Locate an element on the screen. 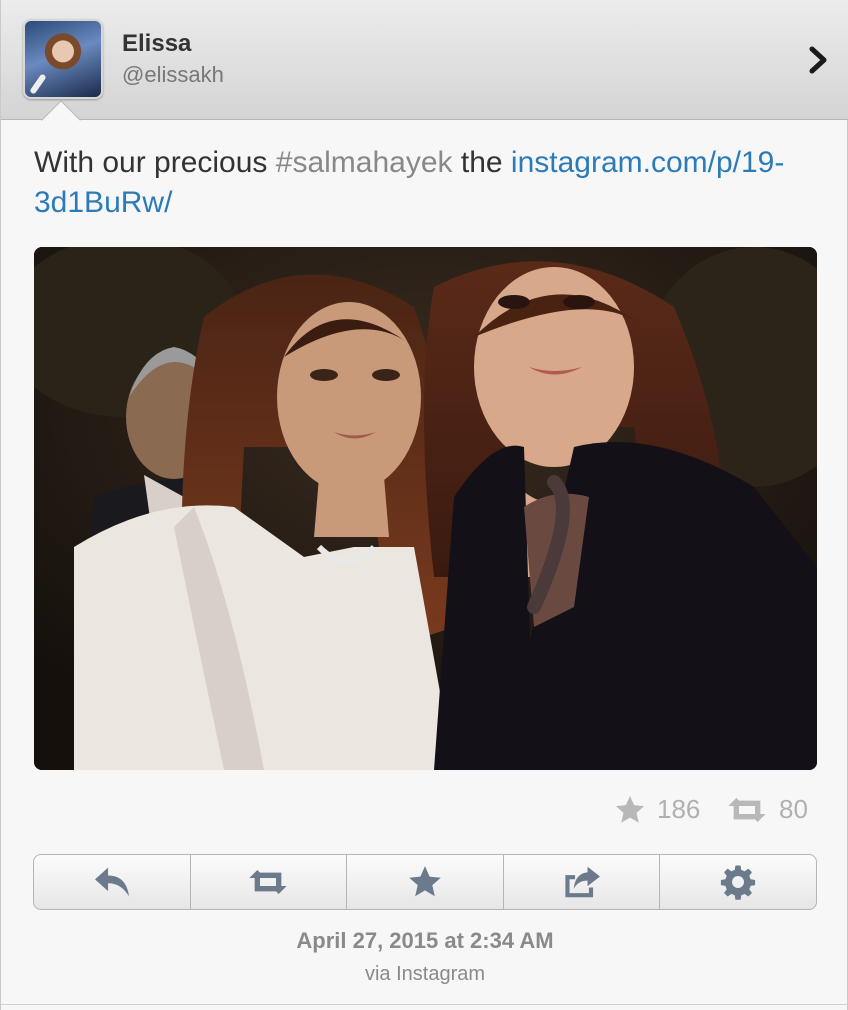 This screenshot has height=1010, width=848. favorites-count: 186 is located at coordinates (679, 809).